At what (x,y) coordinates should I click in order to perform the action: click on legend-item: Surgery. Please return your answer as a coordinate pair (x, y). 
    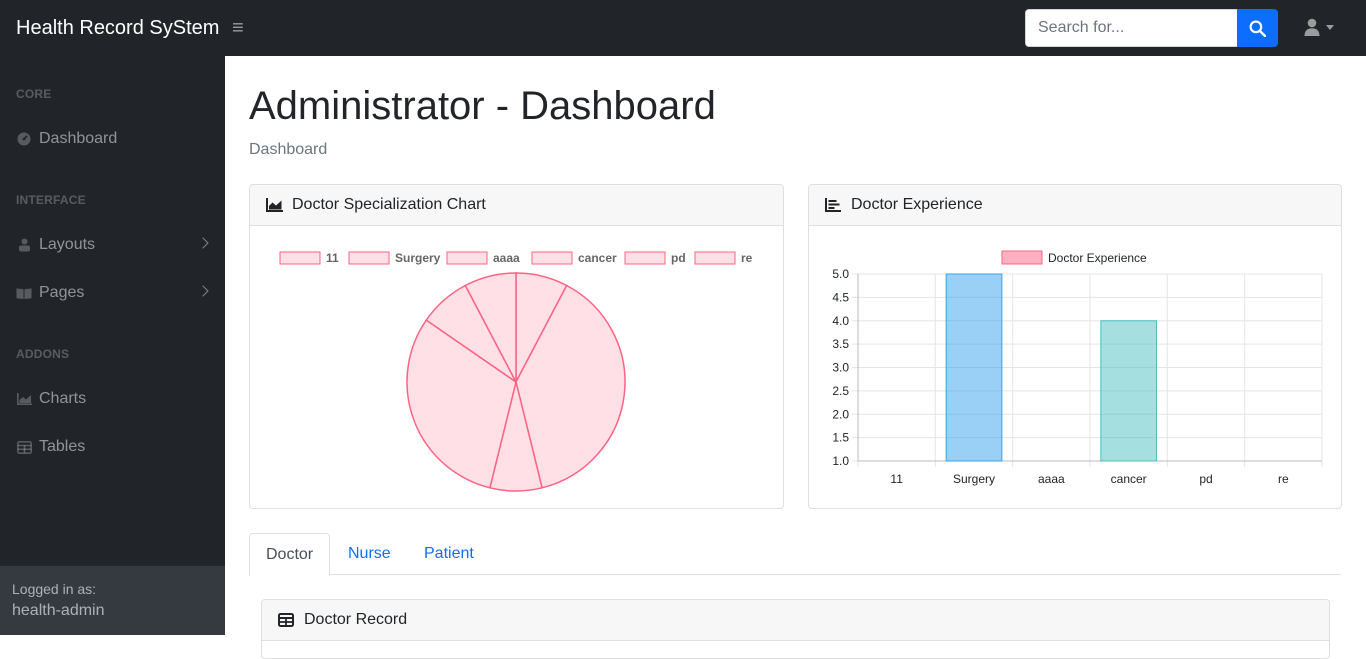
    Looking at the image, I should click on (394, 258).